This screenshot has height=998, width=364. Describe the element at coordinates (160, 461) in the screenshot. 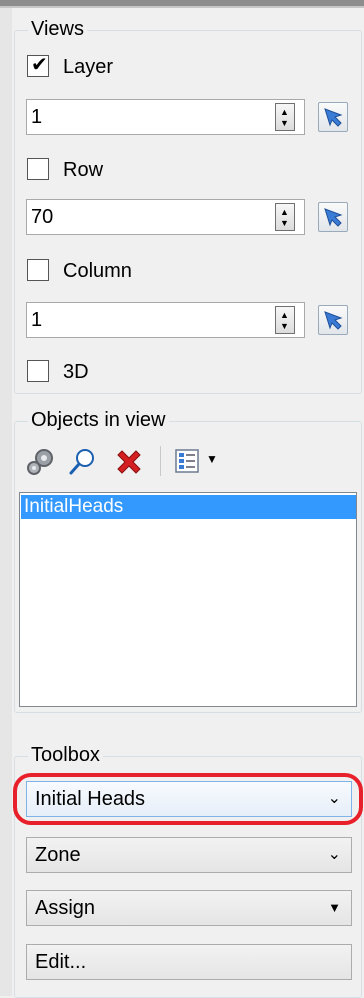

I see `toolbar-separator` at that location.